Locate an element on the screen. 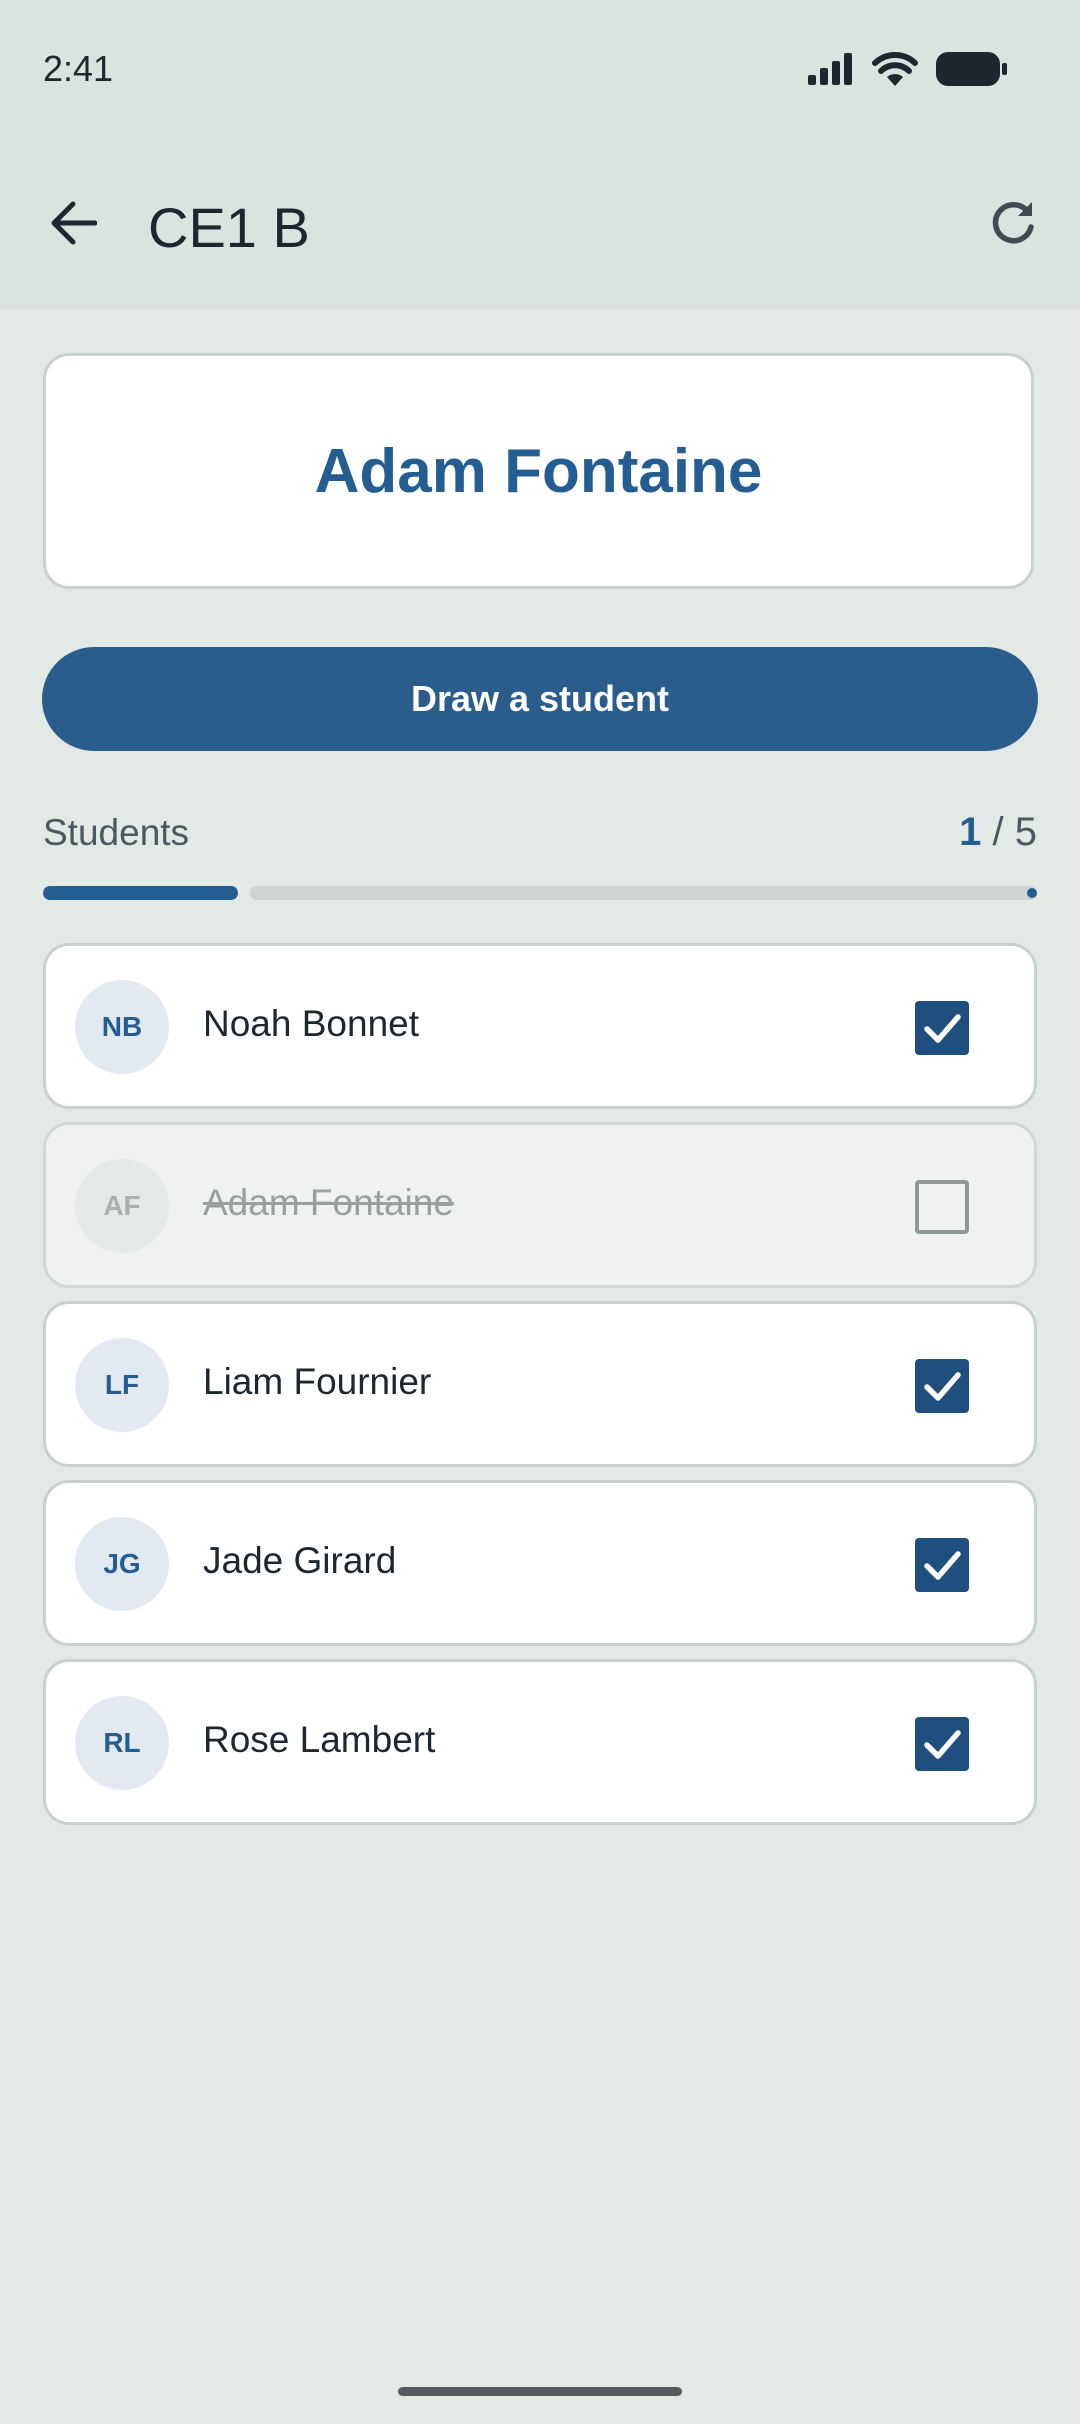  back-arrow-icon is located at coordinates (73, 225).